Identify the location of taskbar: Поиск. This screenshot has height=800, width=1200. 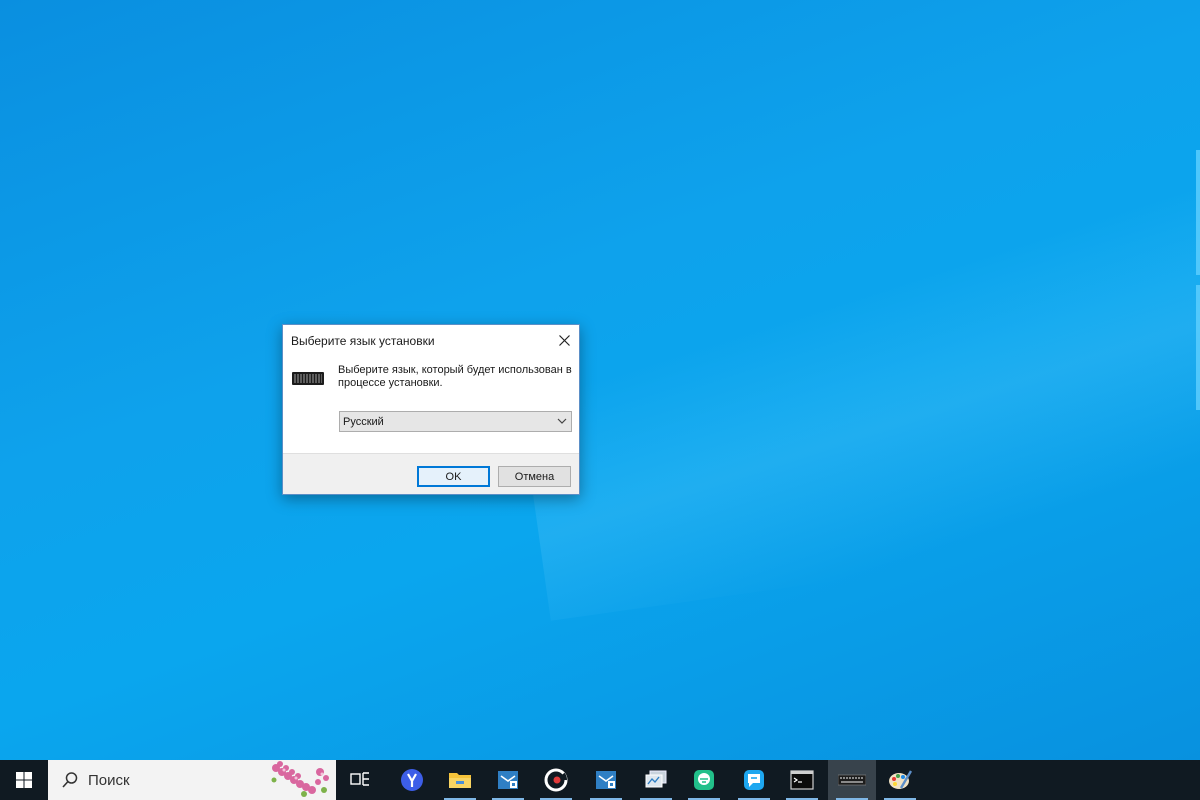
(600, 780).